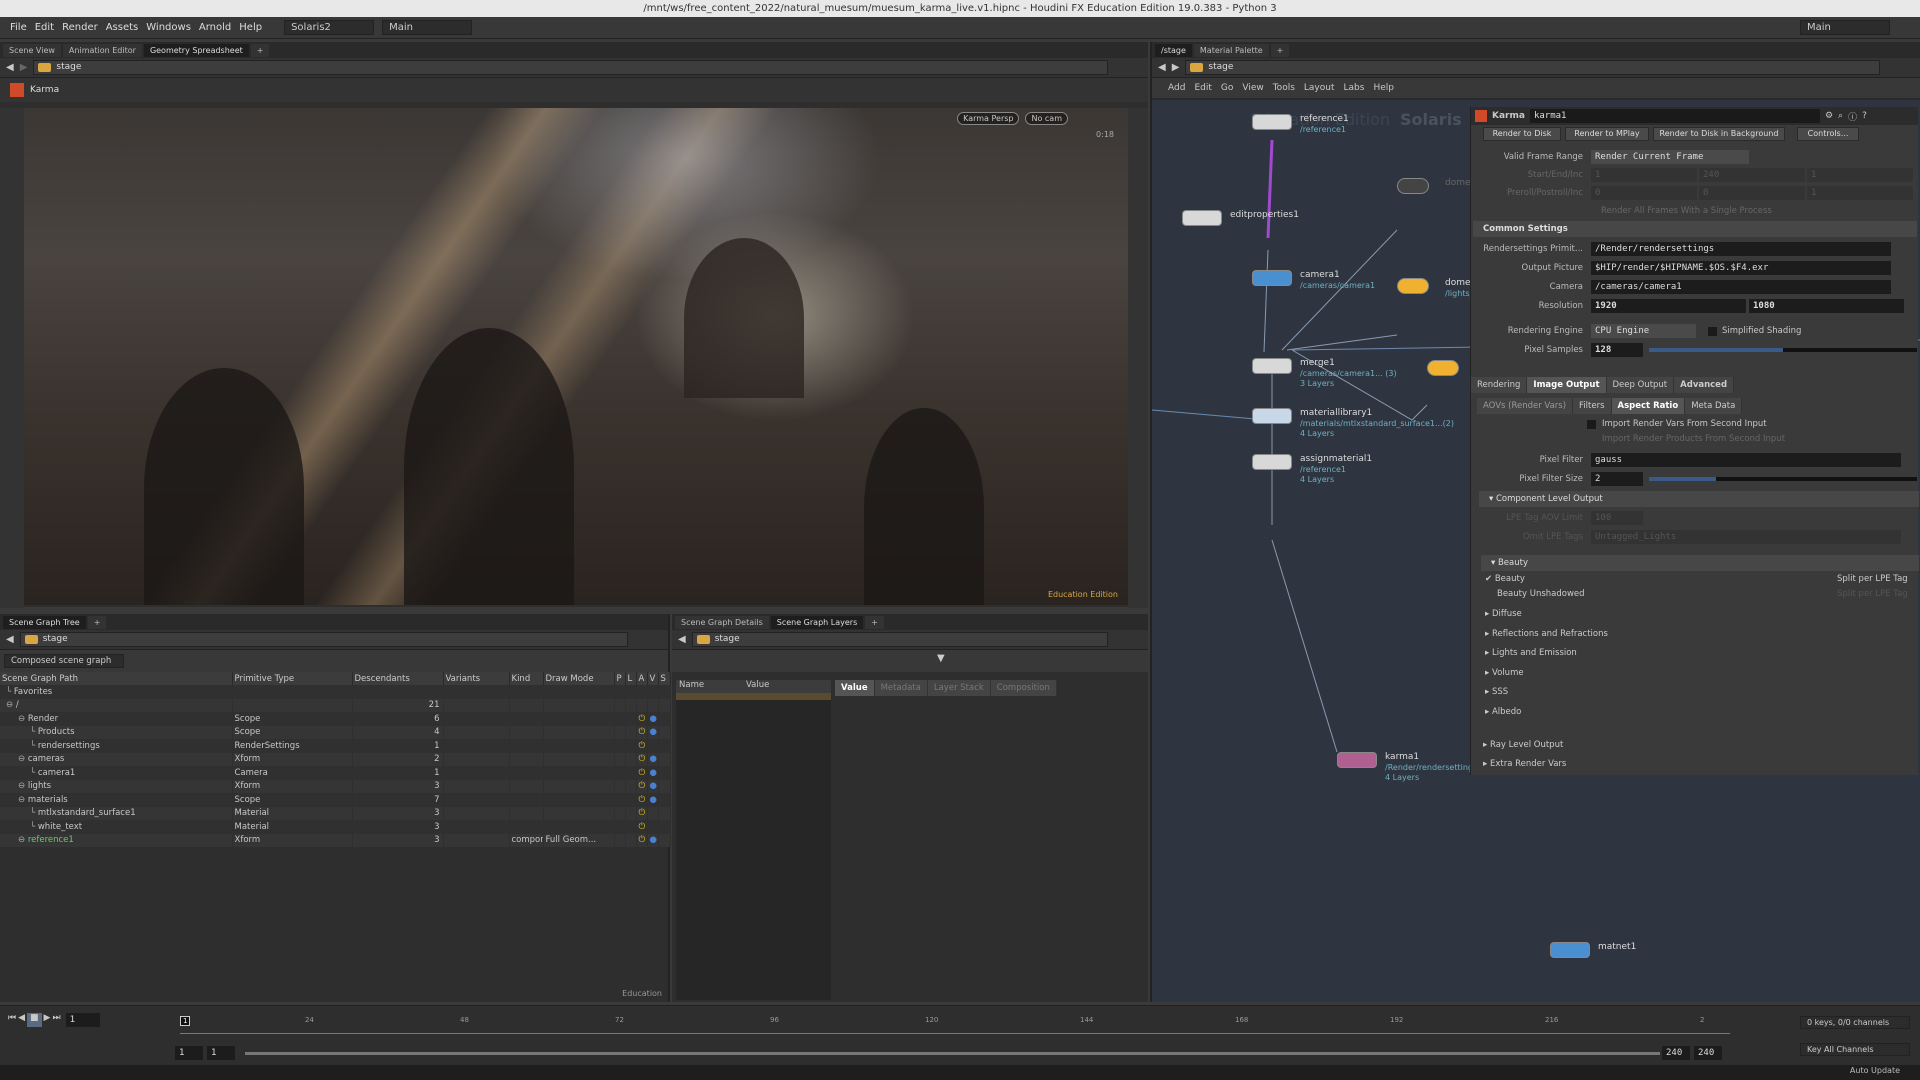  What do you see at coordinates (1591, 424) in the screenshot?
I see `import-render-vars-checkbox` at bounding box center [1591, 424].